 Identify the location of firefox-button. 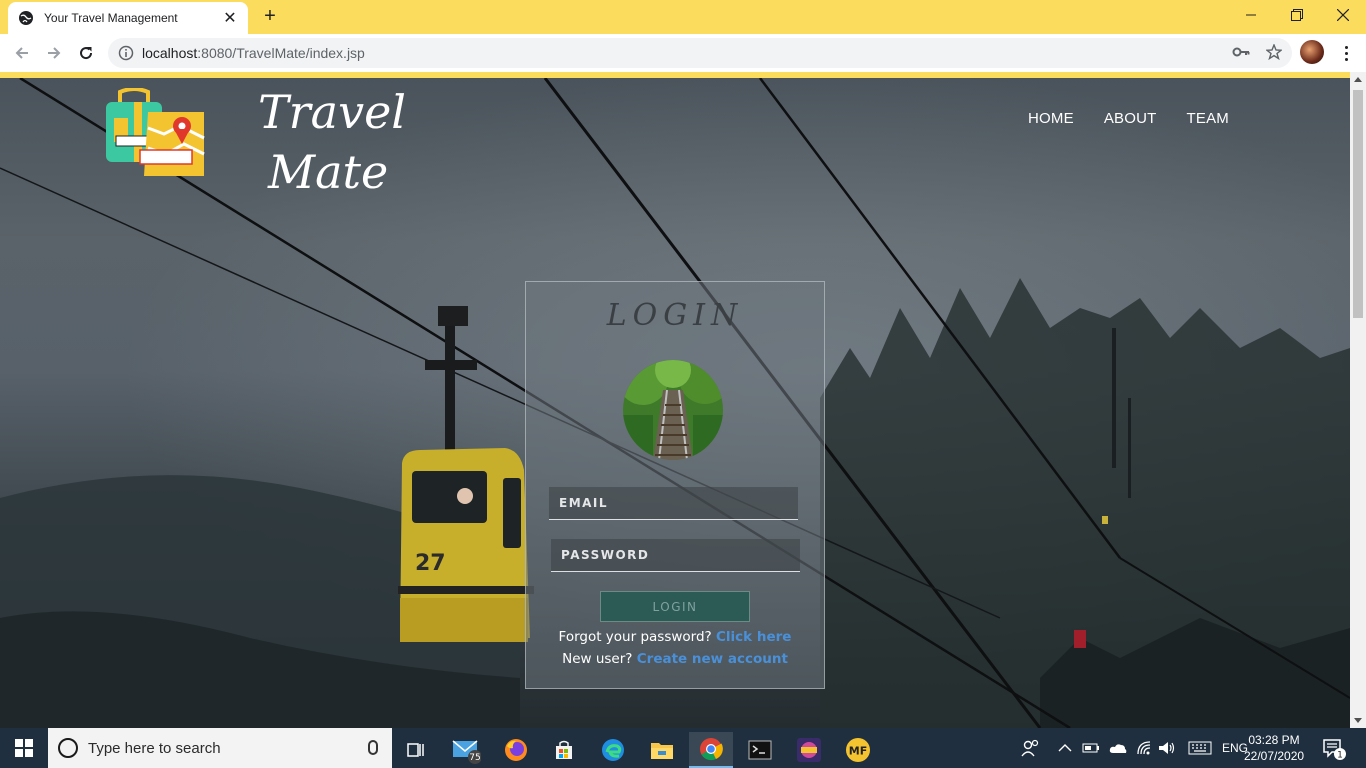
(516, 750).